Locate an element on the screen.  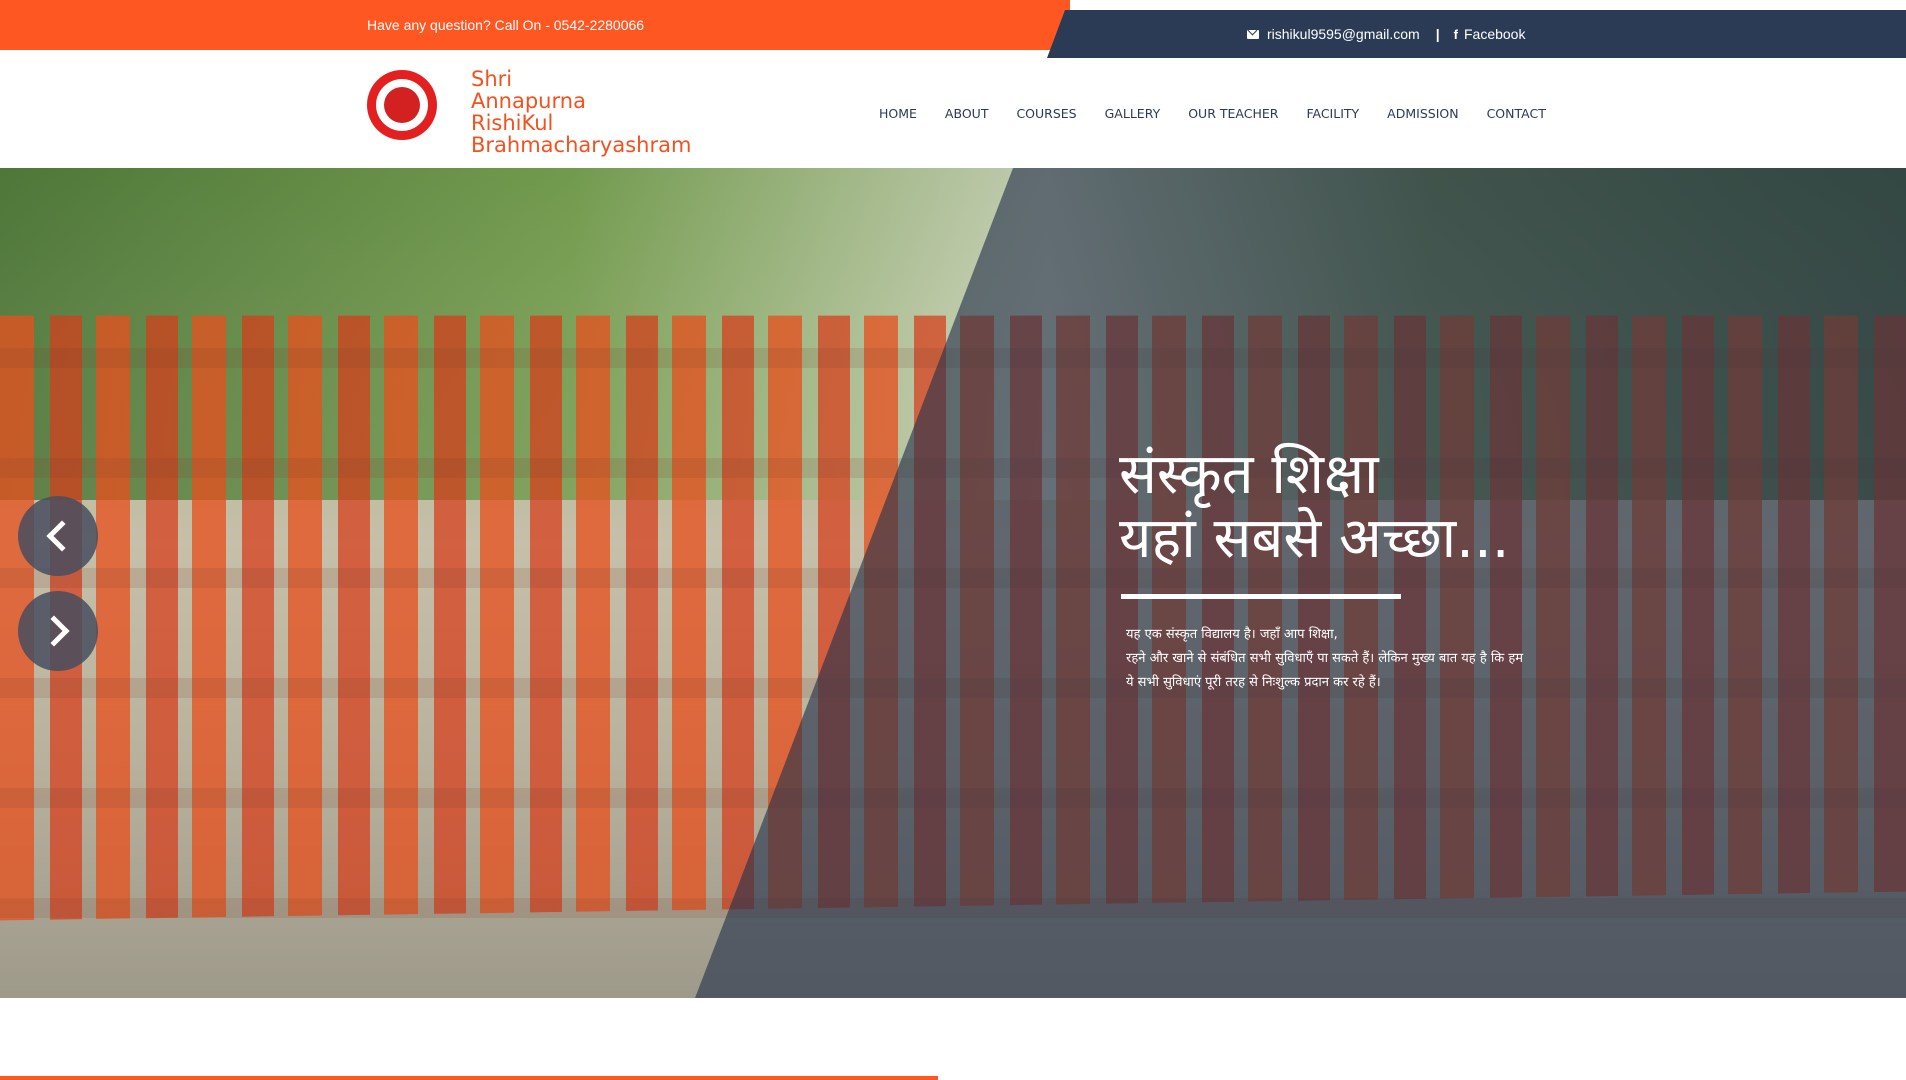
slider-next-button is located at coordinates (58, 631).